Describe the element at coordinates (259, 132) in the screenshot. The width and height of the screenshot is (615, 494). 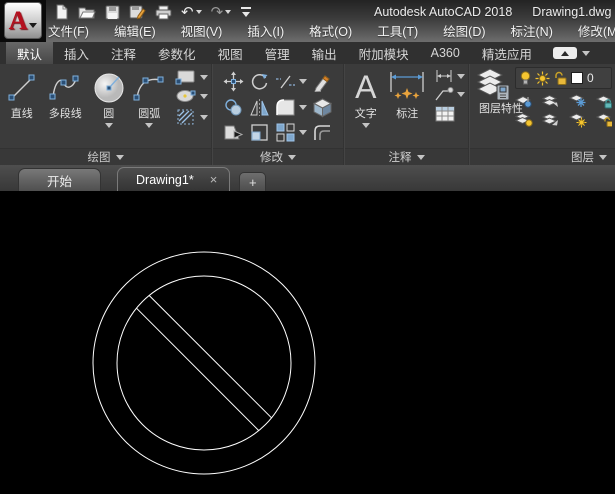
I see `scale-button` at that location.